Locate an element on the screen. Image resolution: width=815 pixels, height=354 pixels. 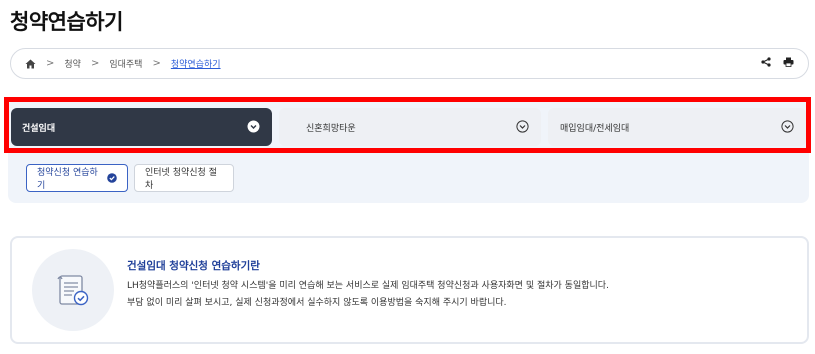
info-title: 건설임대 청약신청 연습하기란 is located at coordinates (193, 266).